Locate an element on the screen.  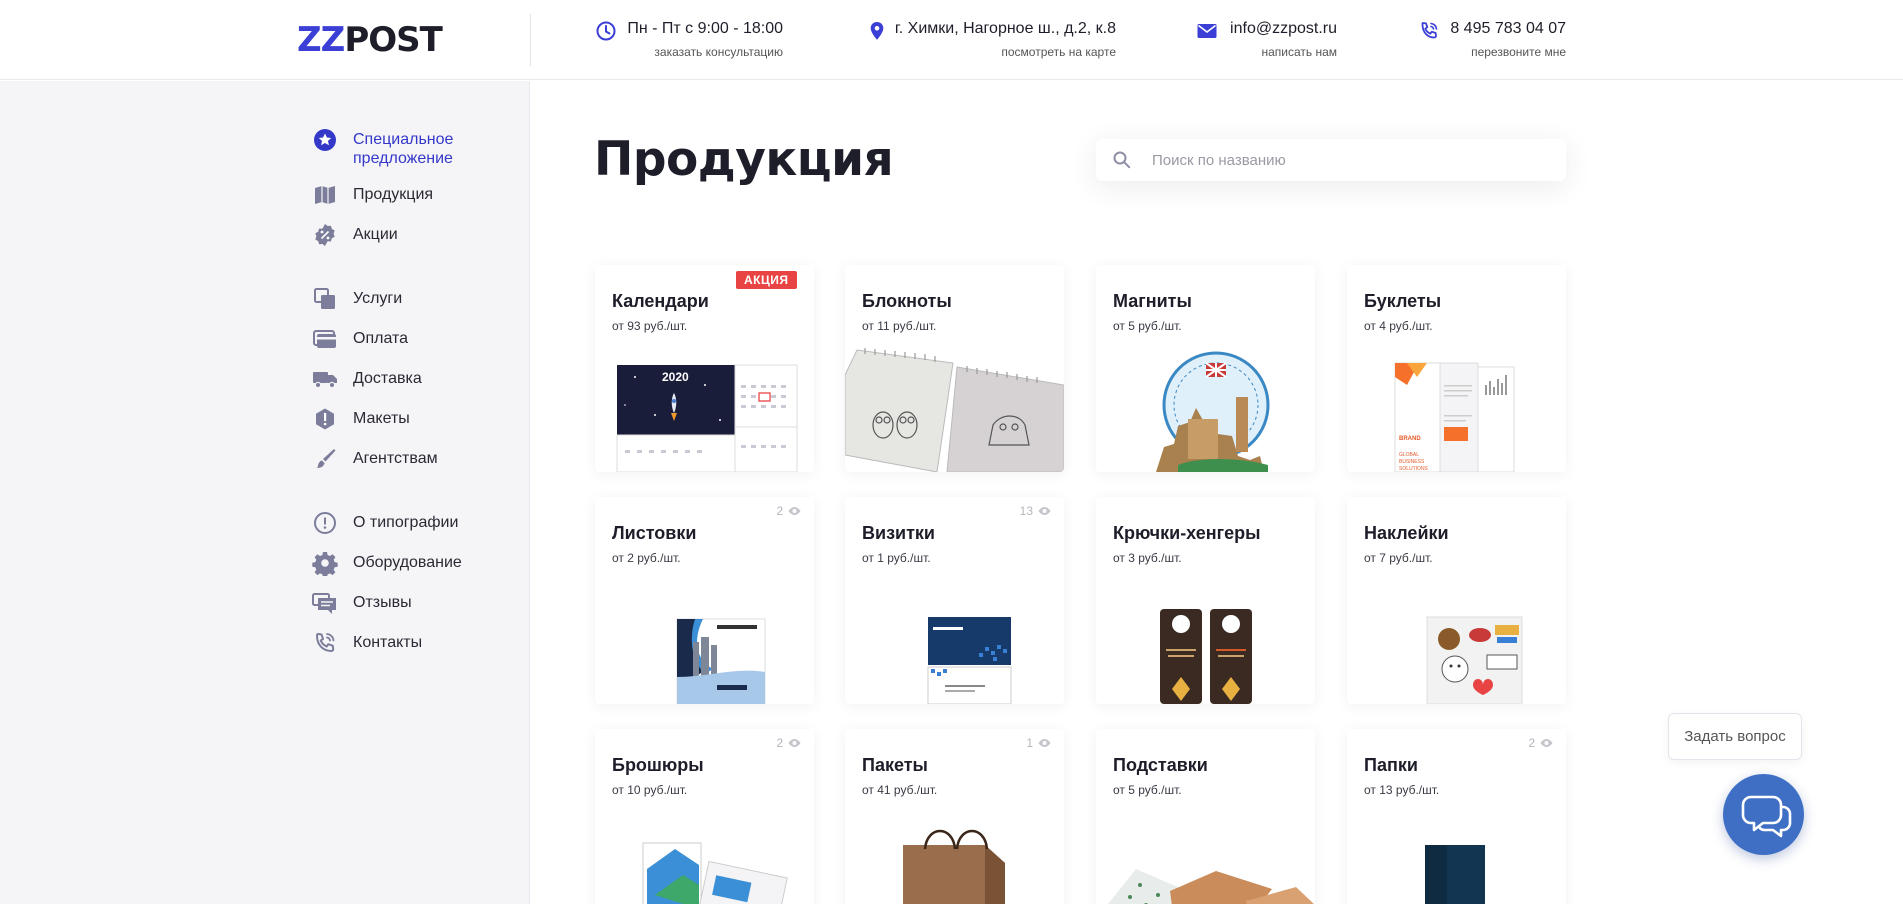
search-input is located at coordinates (1352, 160).